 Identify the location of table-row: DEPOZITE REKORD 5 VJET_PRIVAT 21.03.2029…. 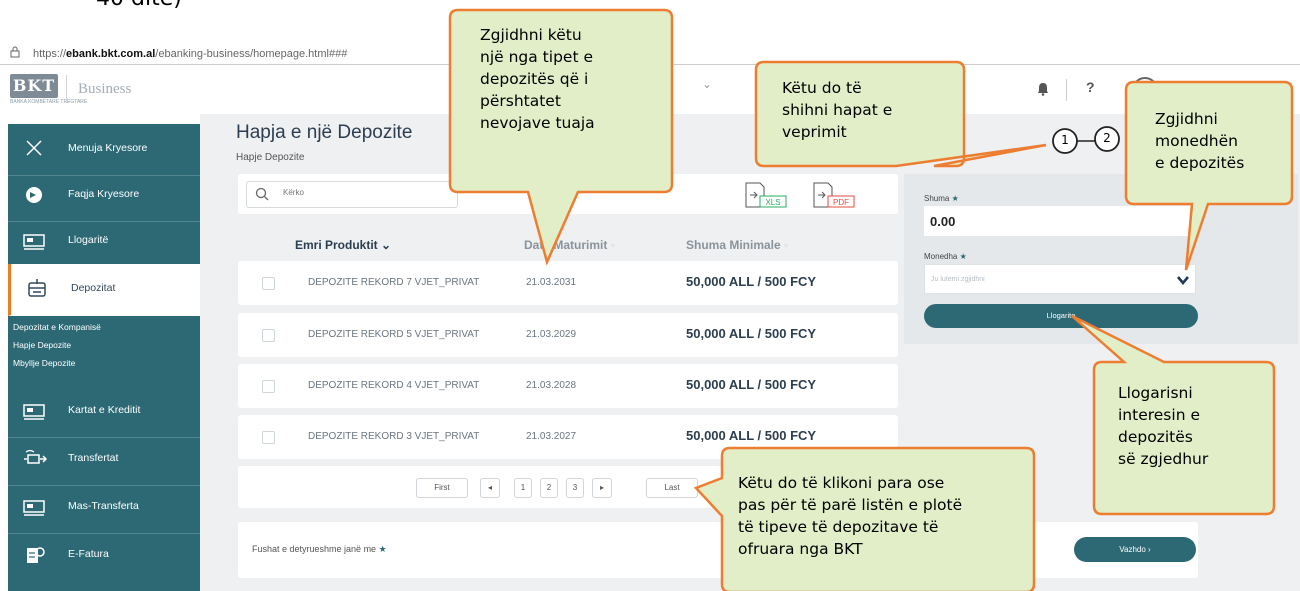
(568, 335).